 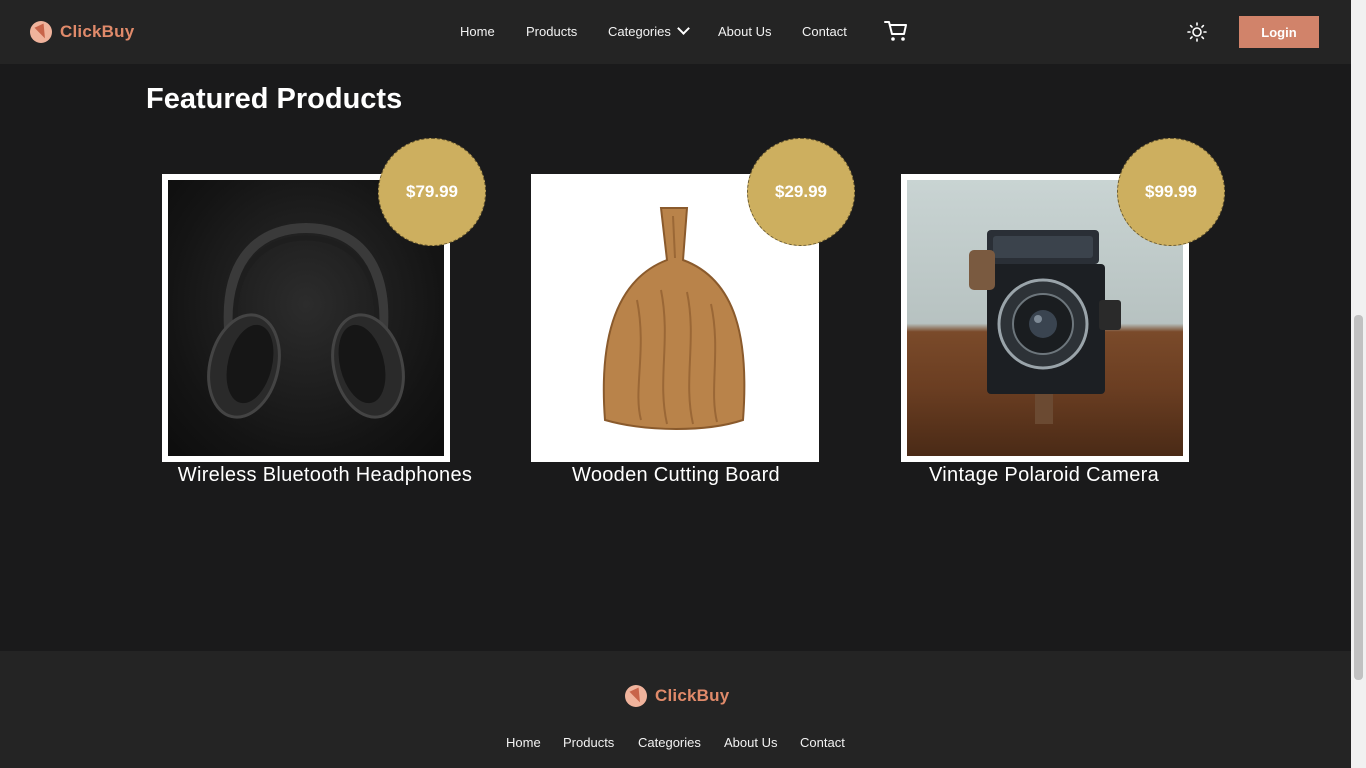 What do you see at coordinates (700, 321) in the screenshot?
I see `product-card-cutting-board: $29.99 Wooden Cutting Board` at bounding box center [700, 321].